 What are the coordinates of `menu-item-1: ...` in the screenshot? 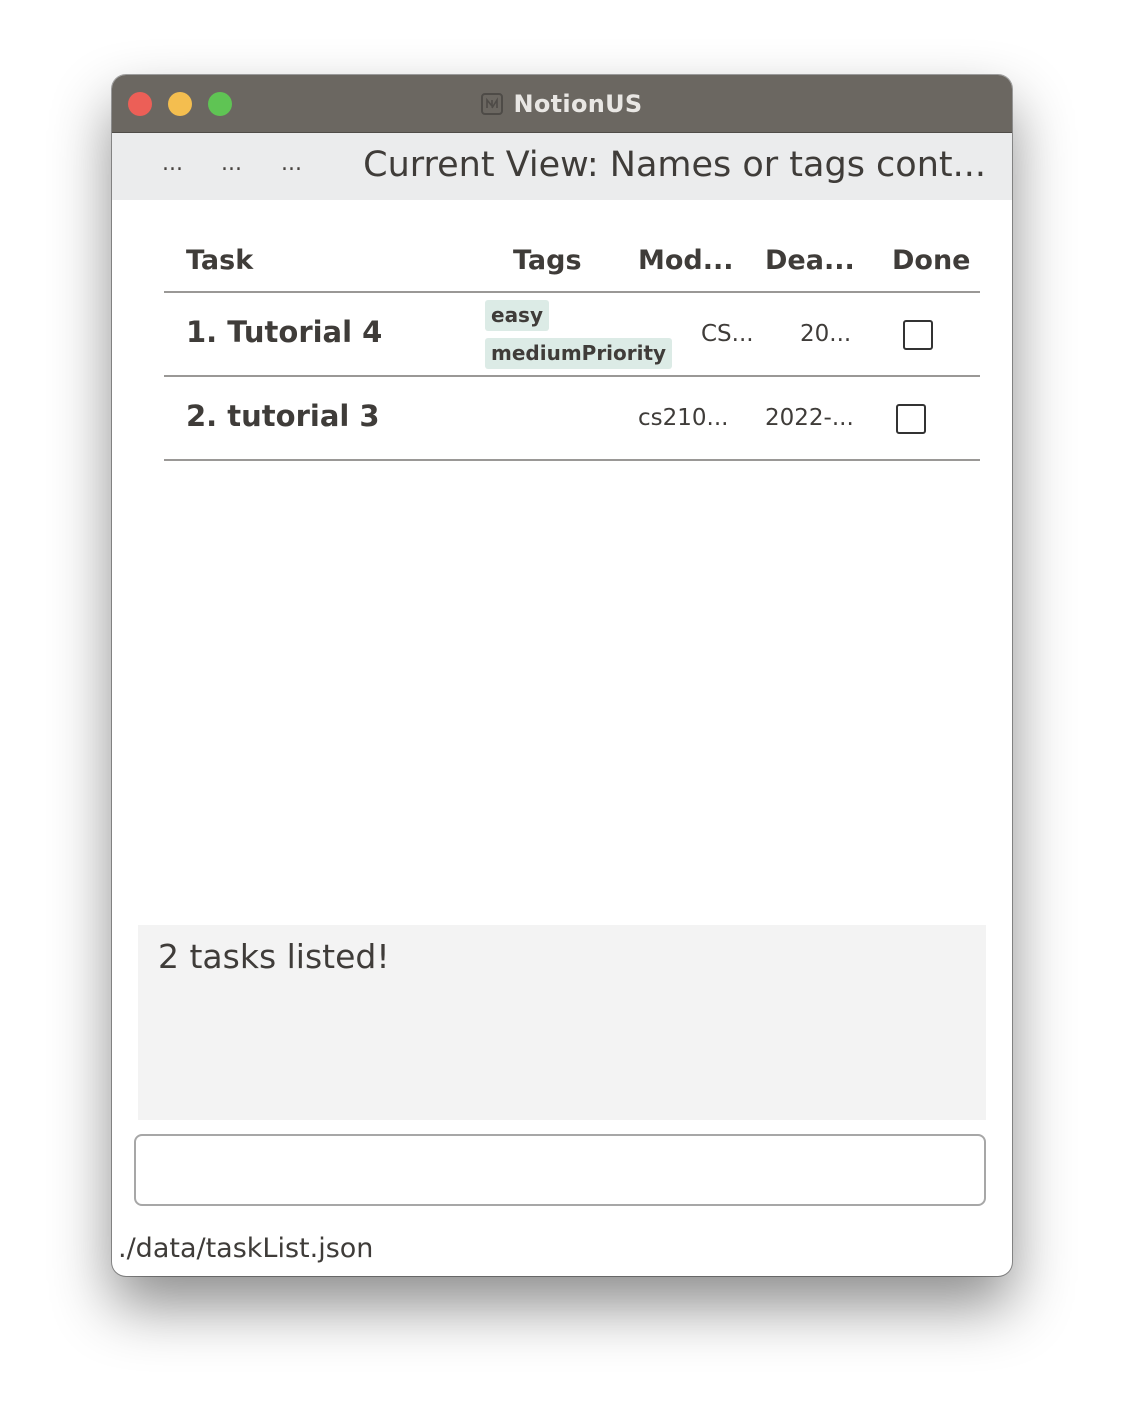 It's located at (172, 163).